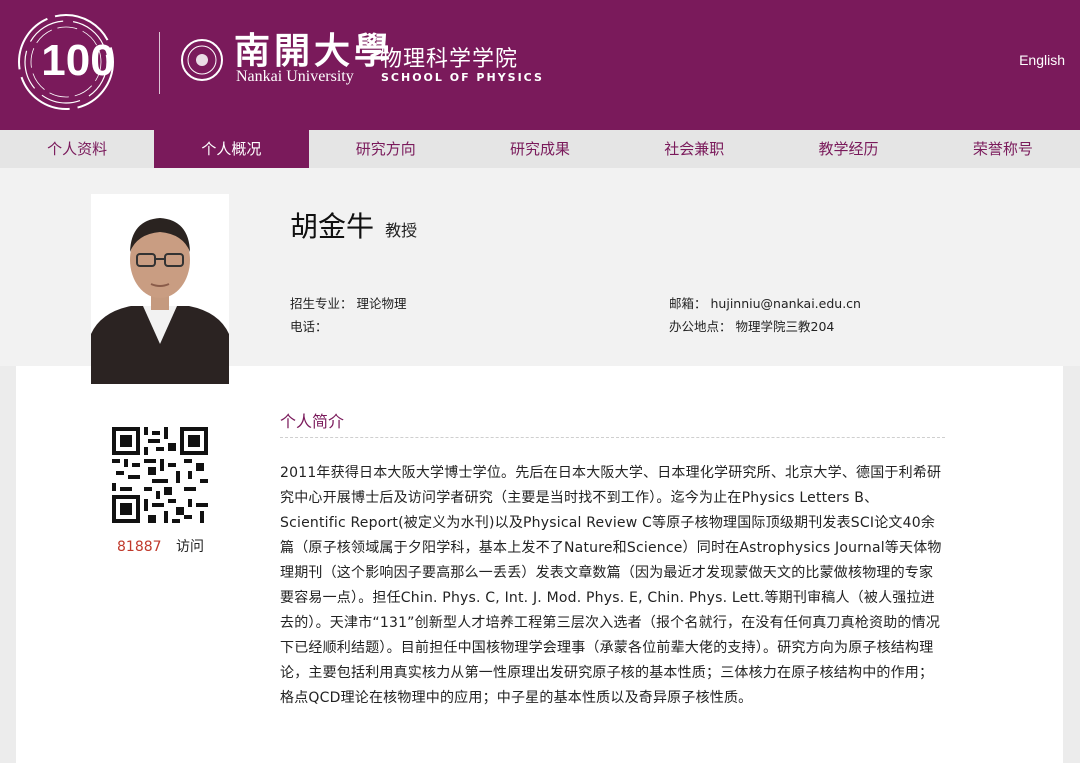 The image size is (1080, 763). What do you see at coordinates (786, 303) in the screenshot?
I see `email-value: hujinniu@nankai.edu.cn` at bounding box center [786, 303].